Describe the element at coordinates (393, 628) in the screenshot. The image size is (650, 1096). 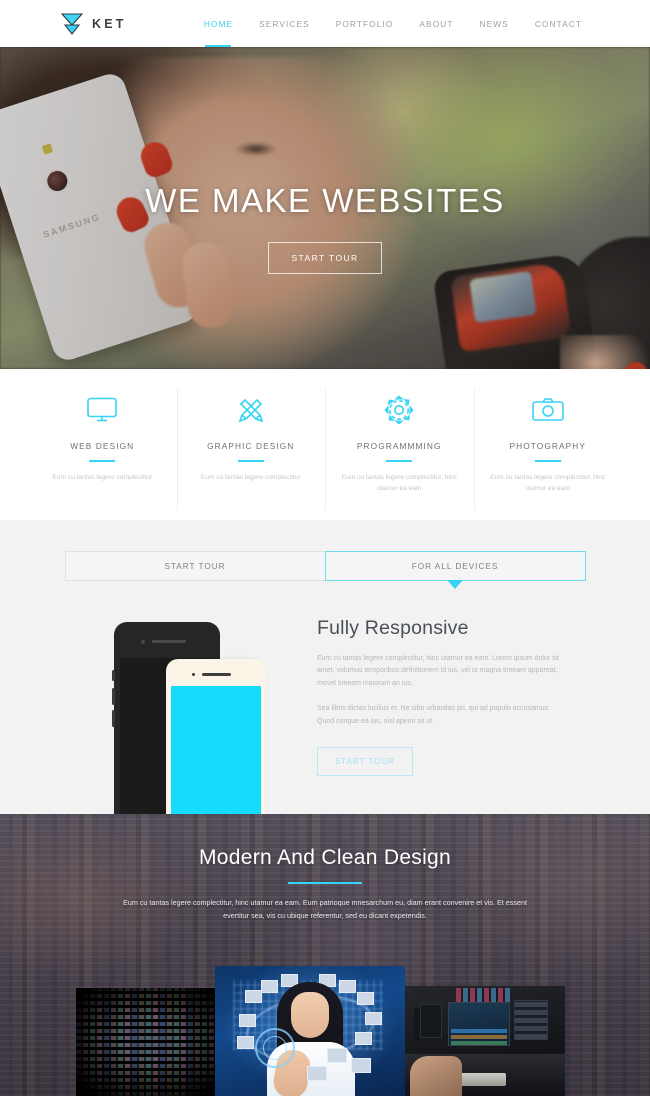
I see `responsive-title: Fully Responsive` at that location.